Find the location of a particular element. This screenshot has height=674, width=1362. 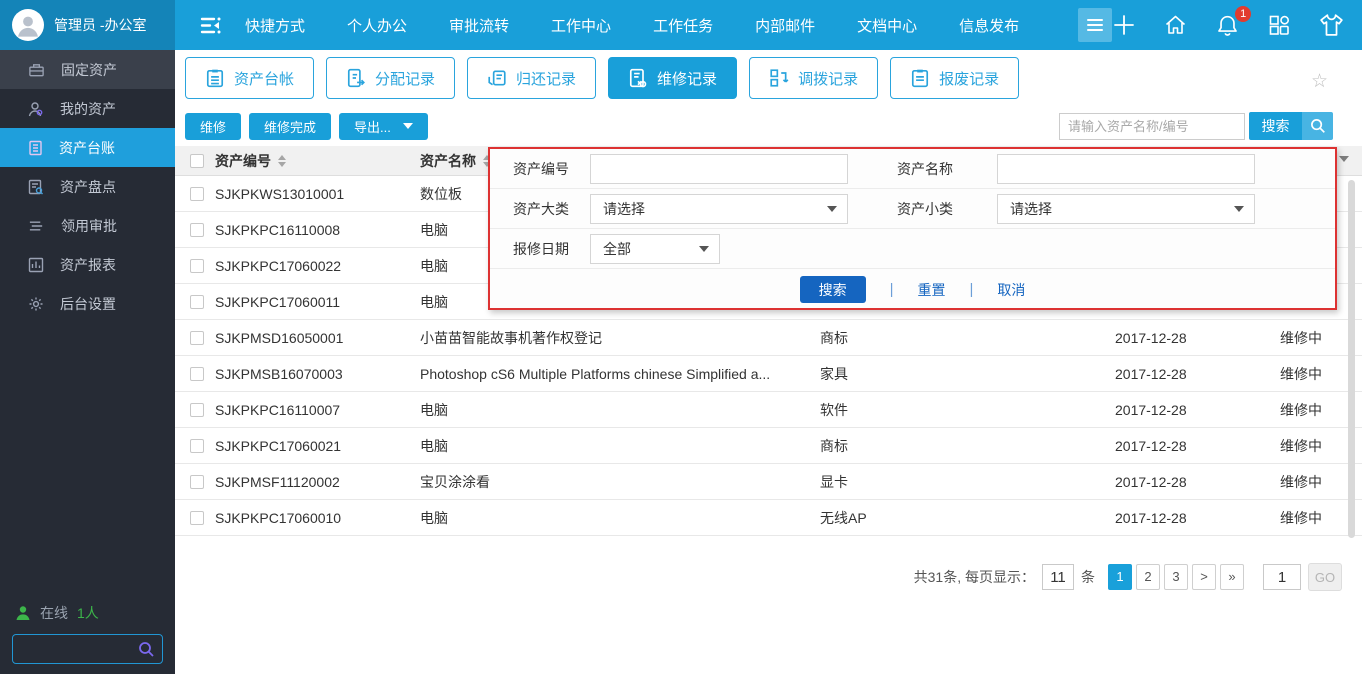

cell-asset-code: SJKPKPC17060010 is located at coordinates (278, 517).